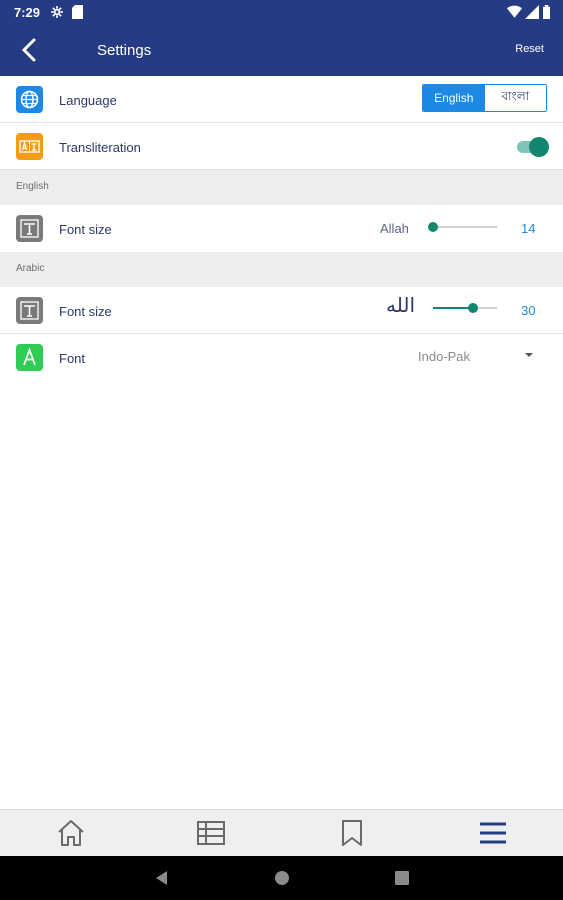  I want to click on arabic-font-preview: الله, so click(400, 305).